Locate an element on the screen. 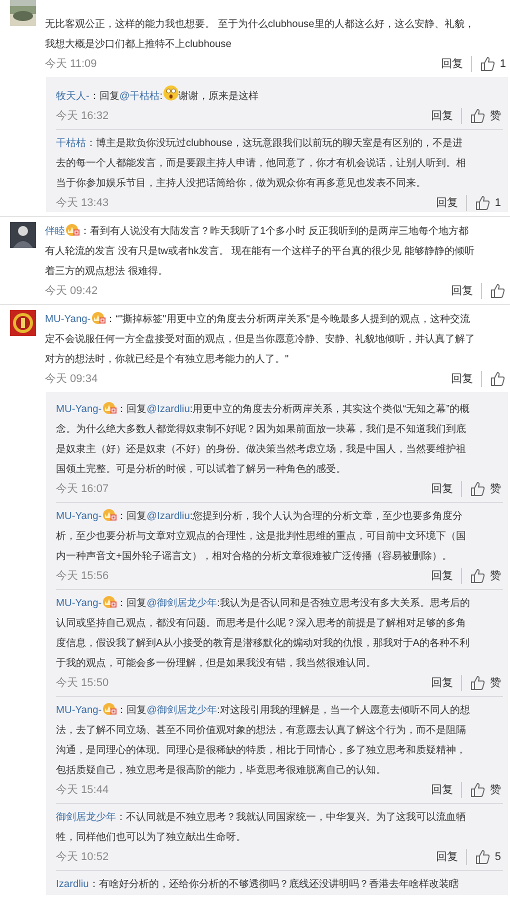  timestamp: 今天 09:42 is located at coordinates (71, 291).